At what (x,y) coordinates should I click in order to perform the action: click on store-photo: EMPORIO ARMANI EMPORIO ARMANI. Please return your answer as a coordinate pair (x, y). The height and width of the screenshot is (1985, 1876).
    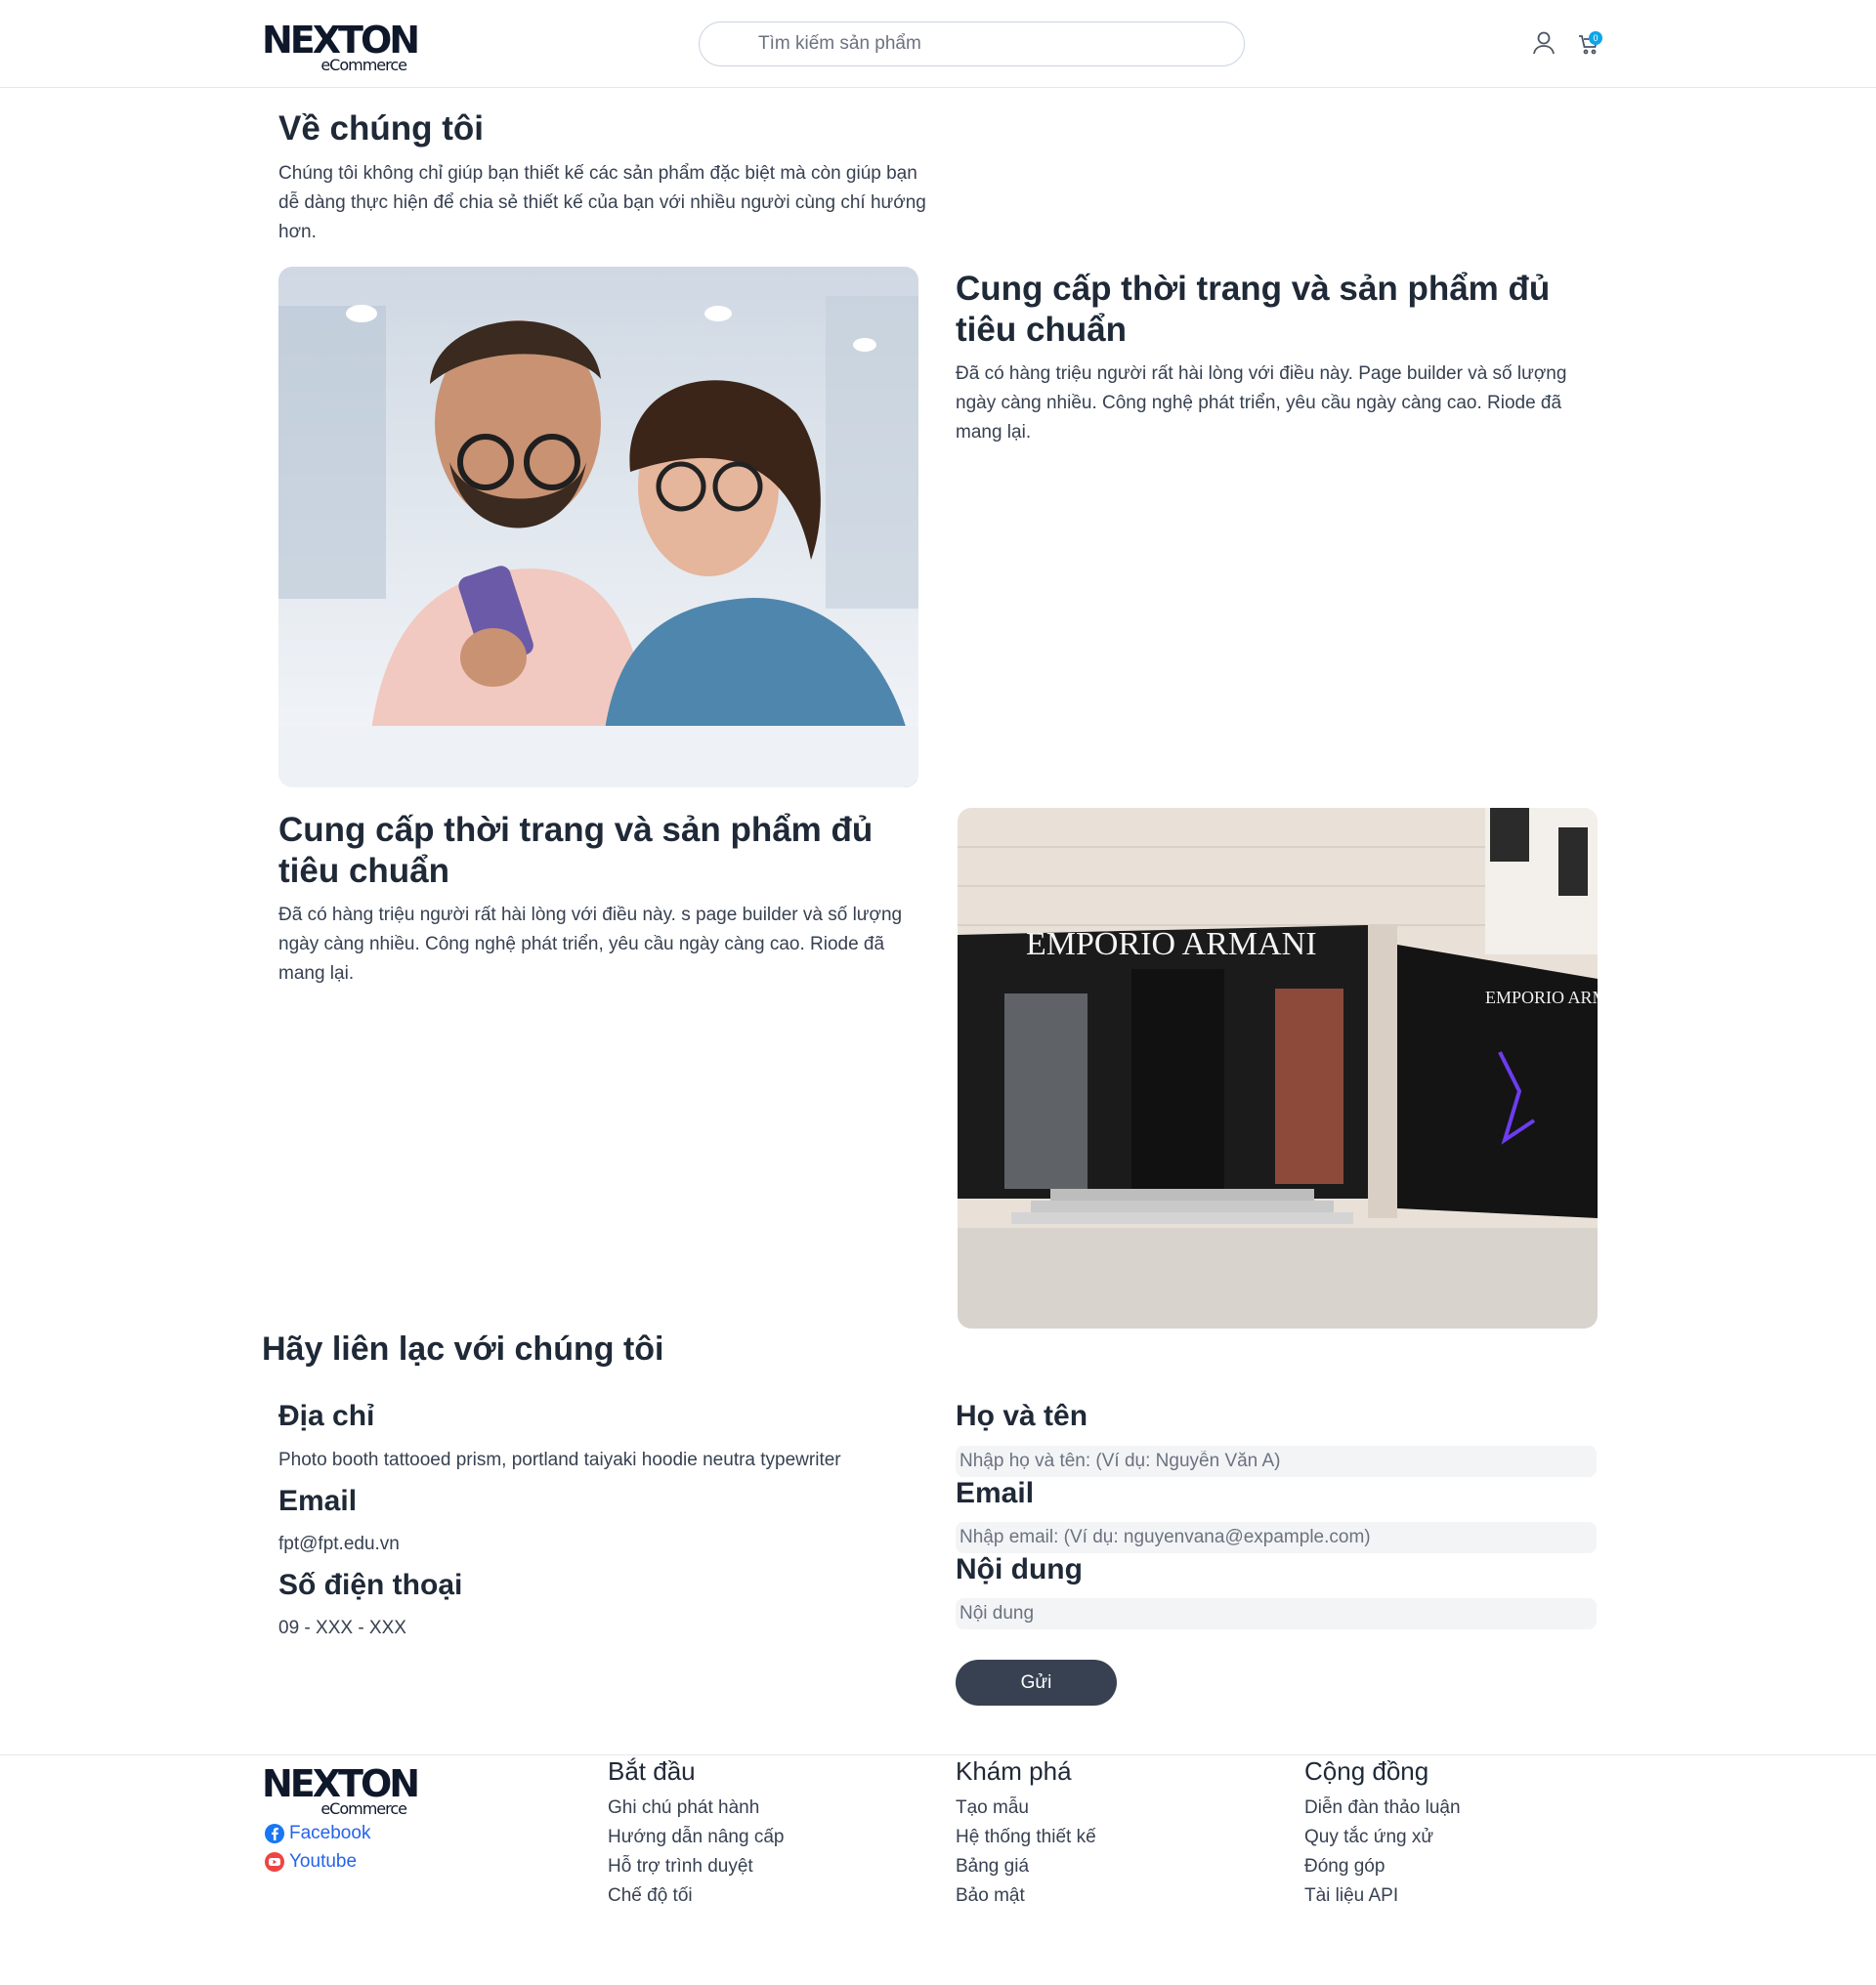
    Looking at the image, I should click on (1278, 1068).